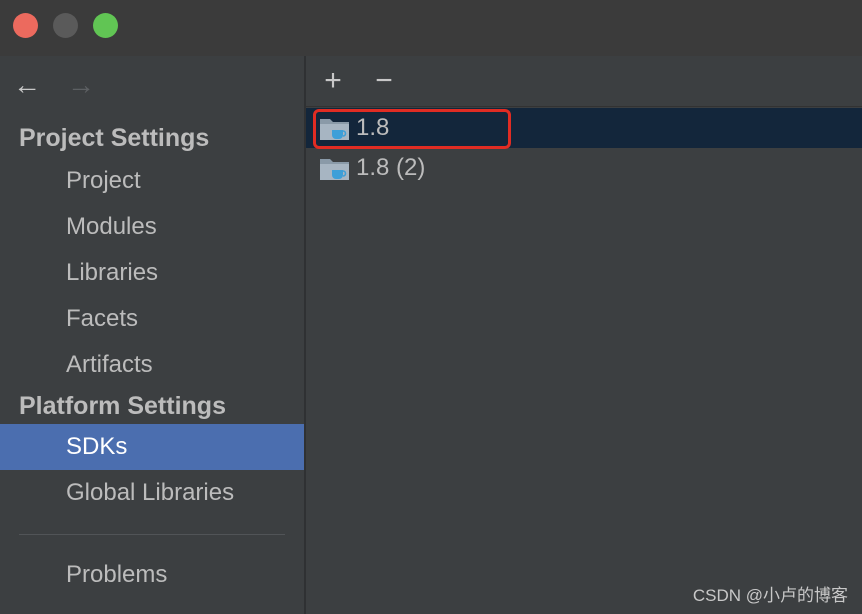 The width and height of the screenshot is (862, 614). Describe the element at coordinates (27, 85) in the screenshot. I see `back-arrow-icon: ←` at that location.